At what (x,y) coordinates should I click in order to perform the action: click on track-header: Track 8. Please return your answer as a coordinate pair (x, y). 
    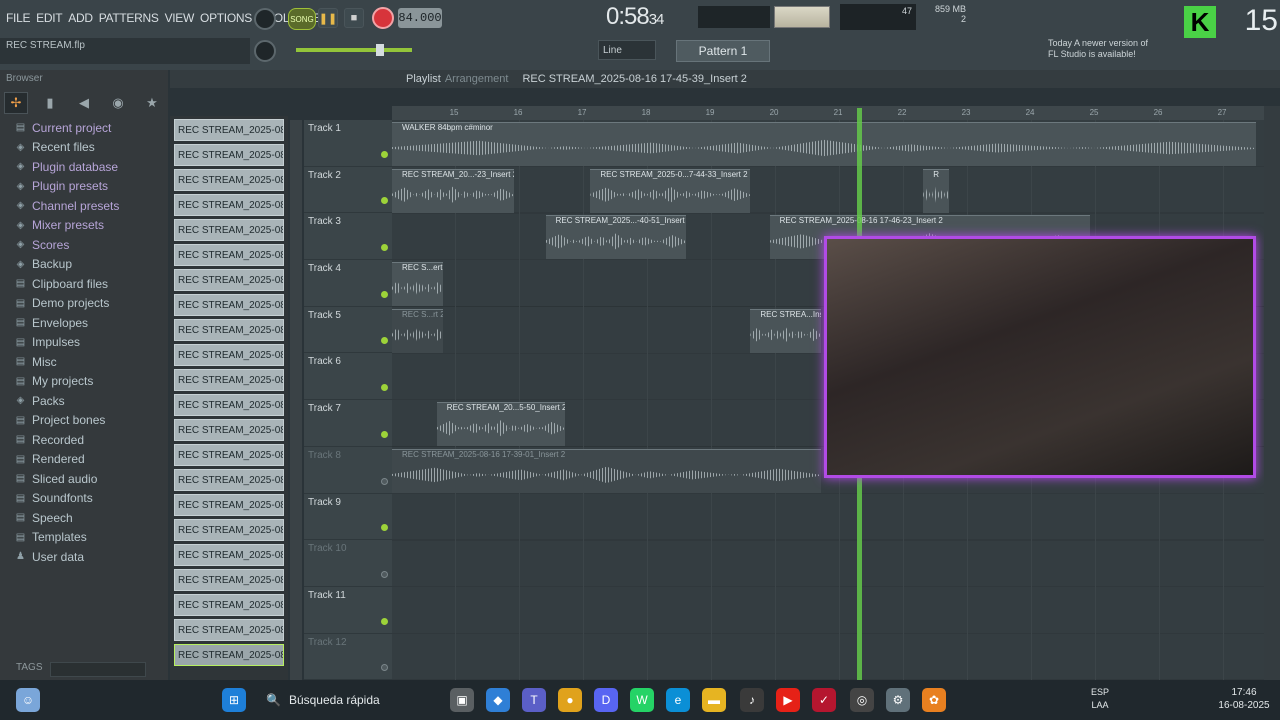
    Looking at the image, I should click on (348, 470).